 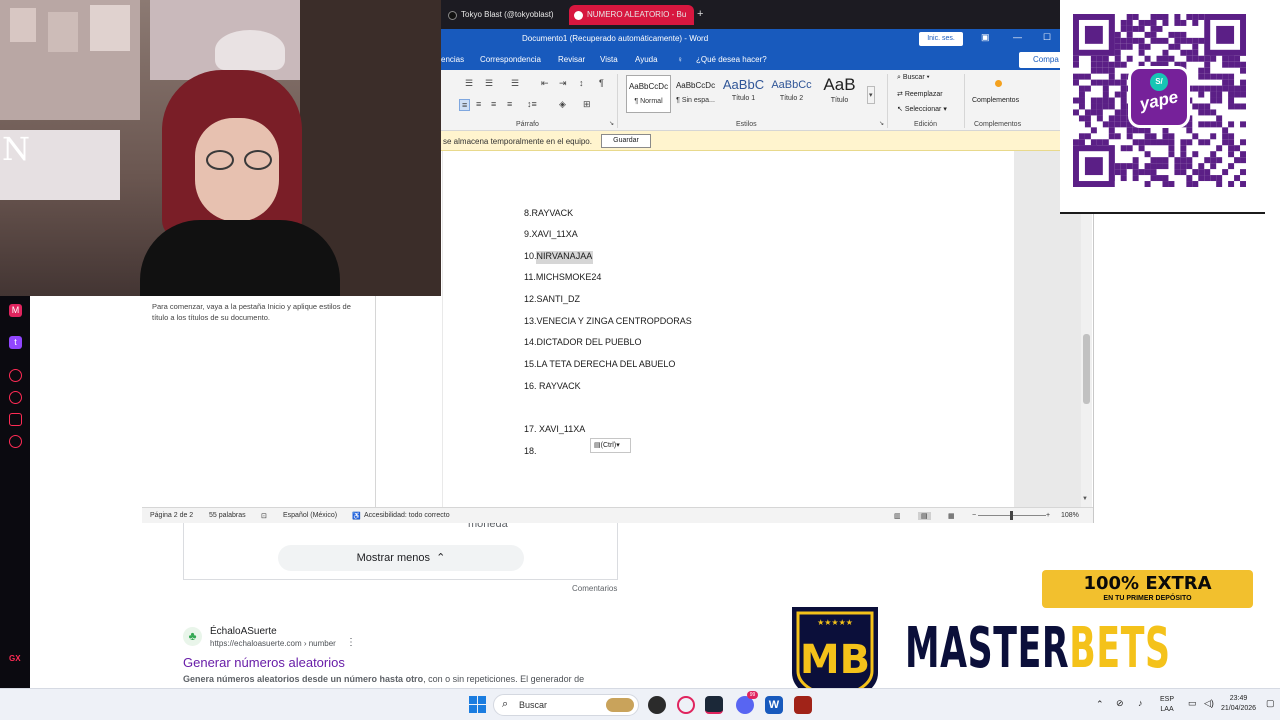 I want to click on signin-button: Inic. ses., so click(x=941, y=39).